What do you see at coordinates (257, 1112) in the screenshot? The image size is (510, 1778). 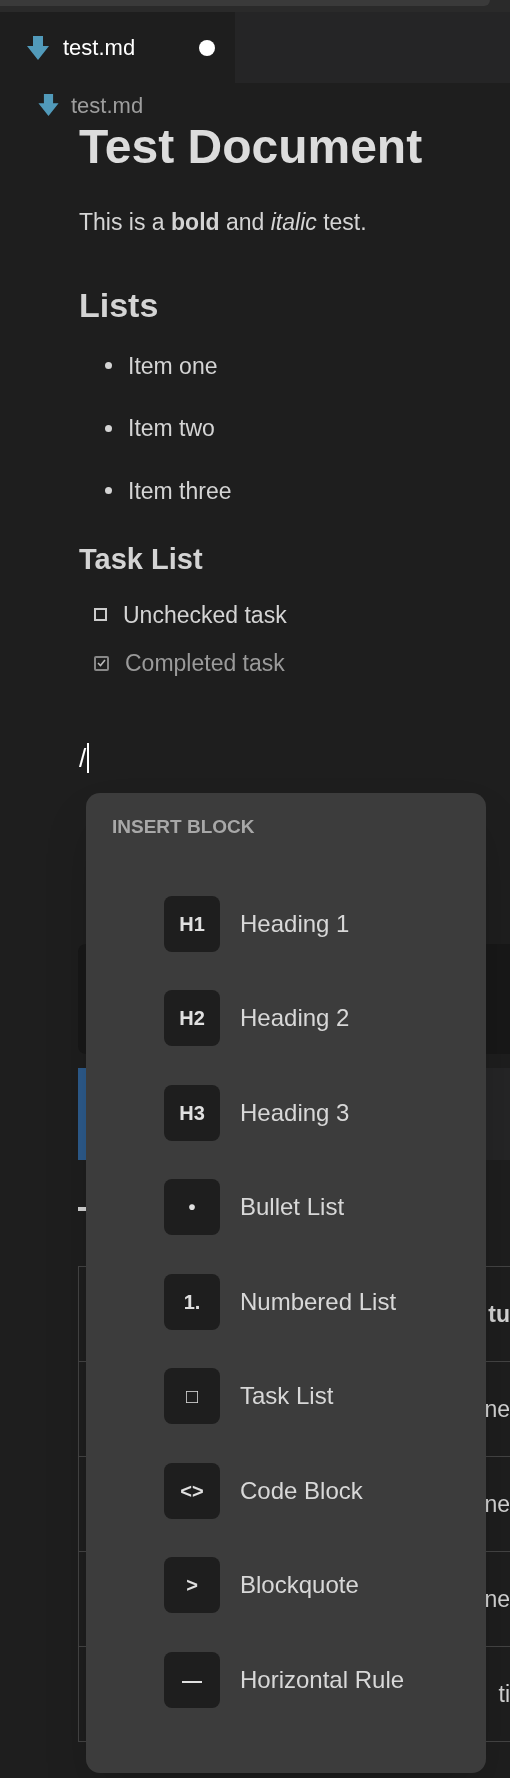 I see `menu-item: H3 Heading 3` at bounding box center [257, 1112].